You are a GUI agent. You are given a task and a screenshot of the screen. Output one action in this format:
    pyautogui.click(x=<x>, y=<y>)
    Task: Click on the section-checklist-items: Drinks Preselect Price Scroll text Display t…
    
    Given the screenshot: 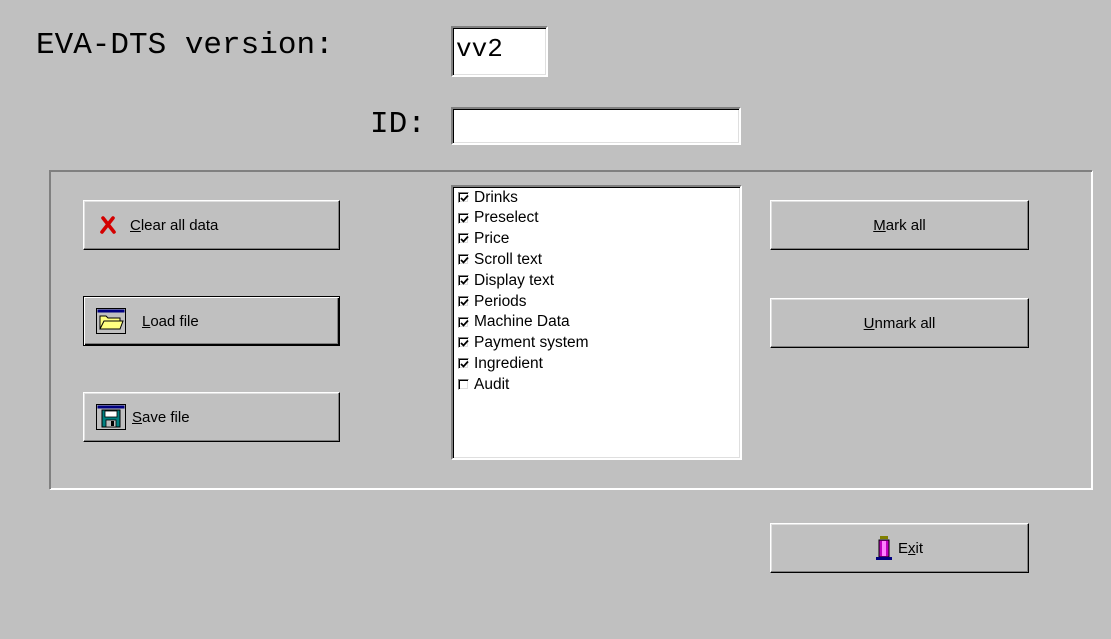 What is the action you would take?
    pyautogui.click(x=596, y=322)
    